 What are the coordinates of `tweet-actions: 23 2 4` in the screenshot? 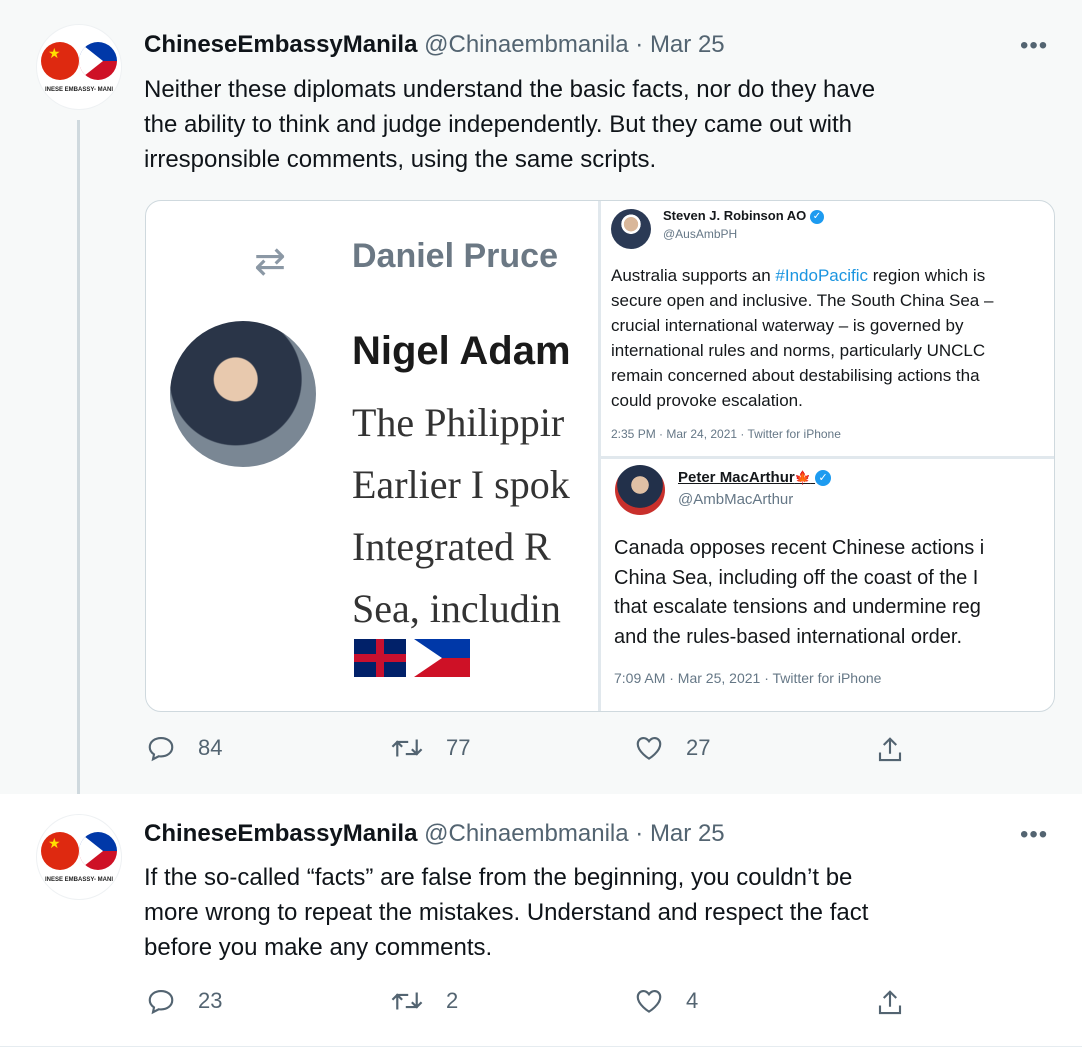 It's located at (541, 1006).